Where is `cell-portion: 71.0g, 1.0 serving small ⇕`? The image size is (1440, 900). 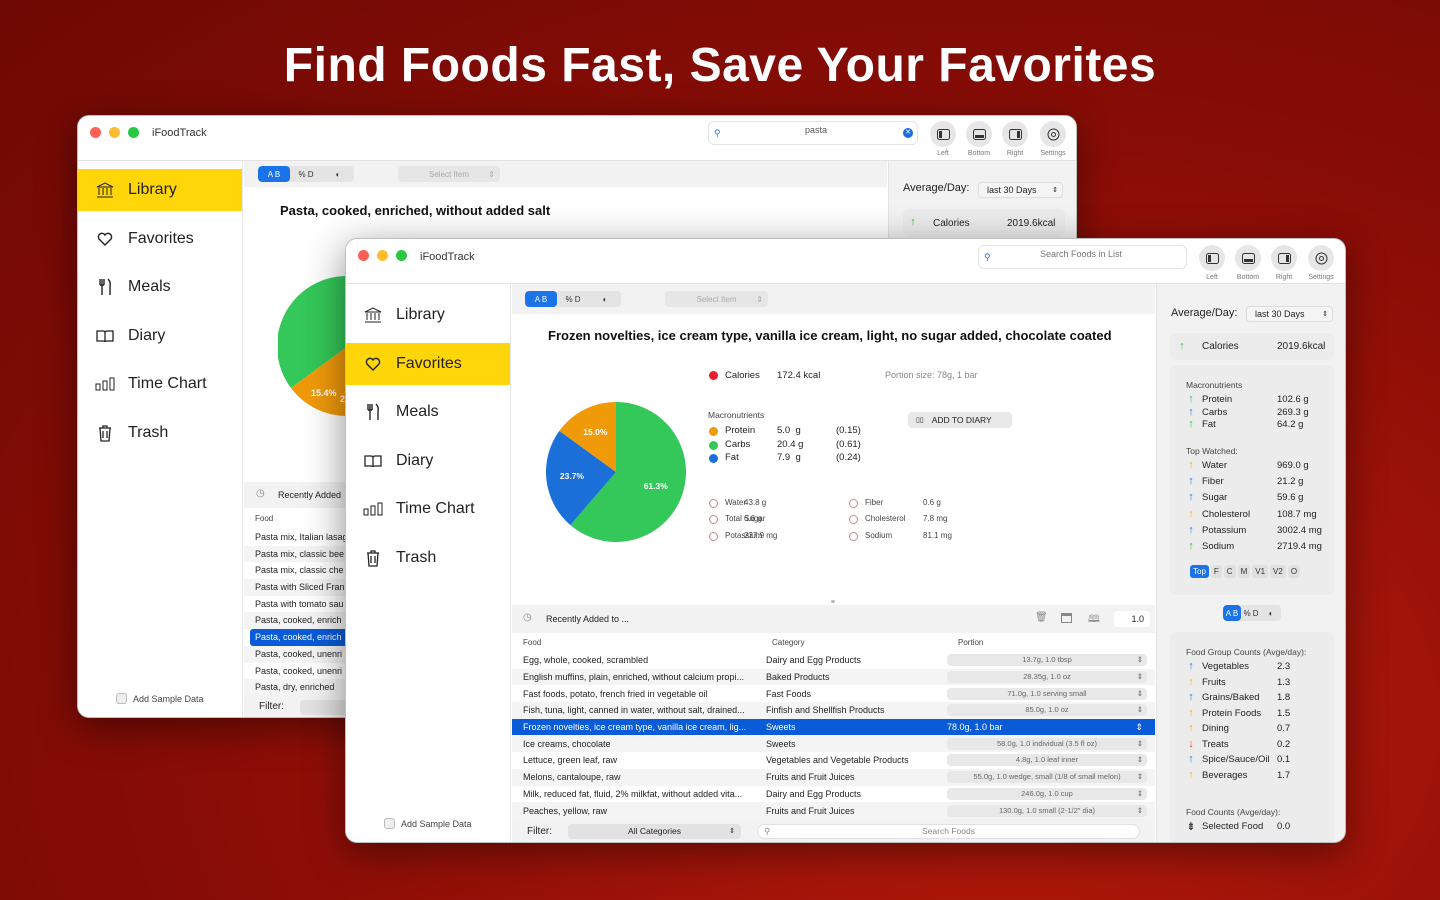 cell-portion: 71.0g, 1.0 serving small ⇕ is located at coordinates (1051, 693).